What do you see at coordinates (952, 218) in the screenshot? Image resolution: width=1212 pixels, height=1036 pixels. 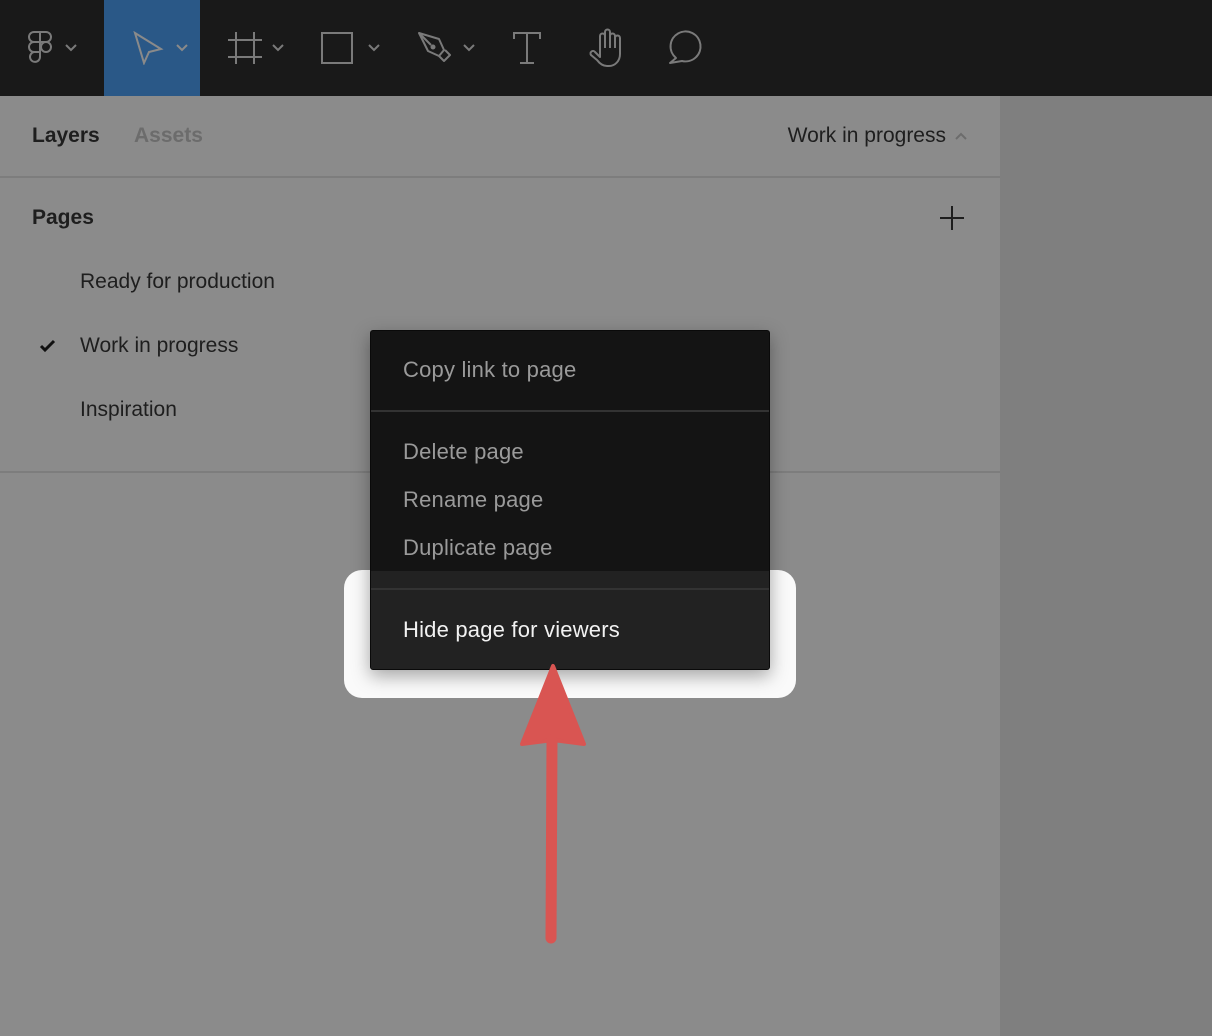 I see `plus-icon` at bounding box center [952, 218].